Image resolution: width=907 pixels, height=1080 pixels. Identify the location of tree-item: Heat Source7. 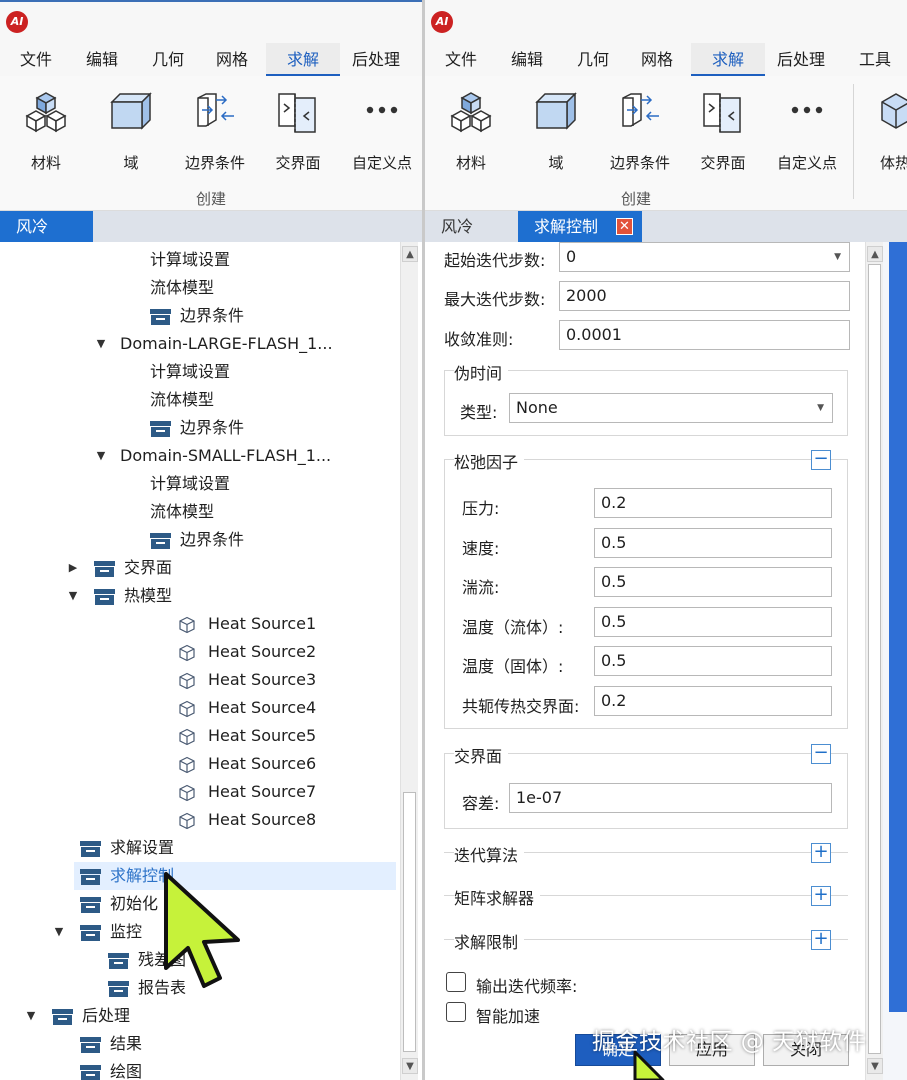
(198, 792).